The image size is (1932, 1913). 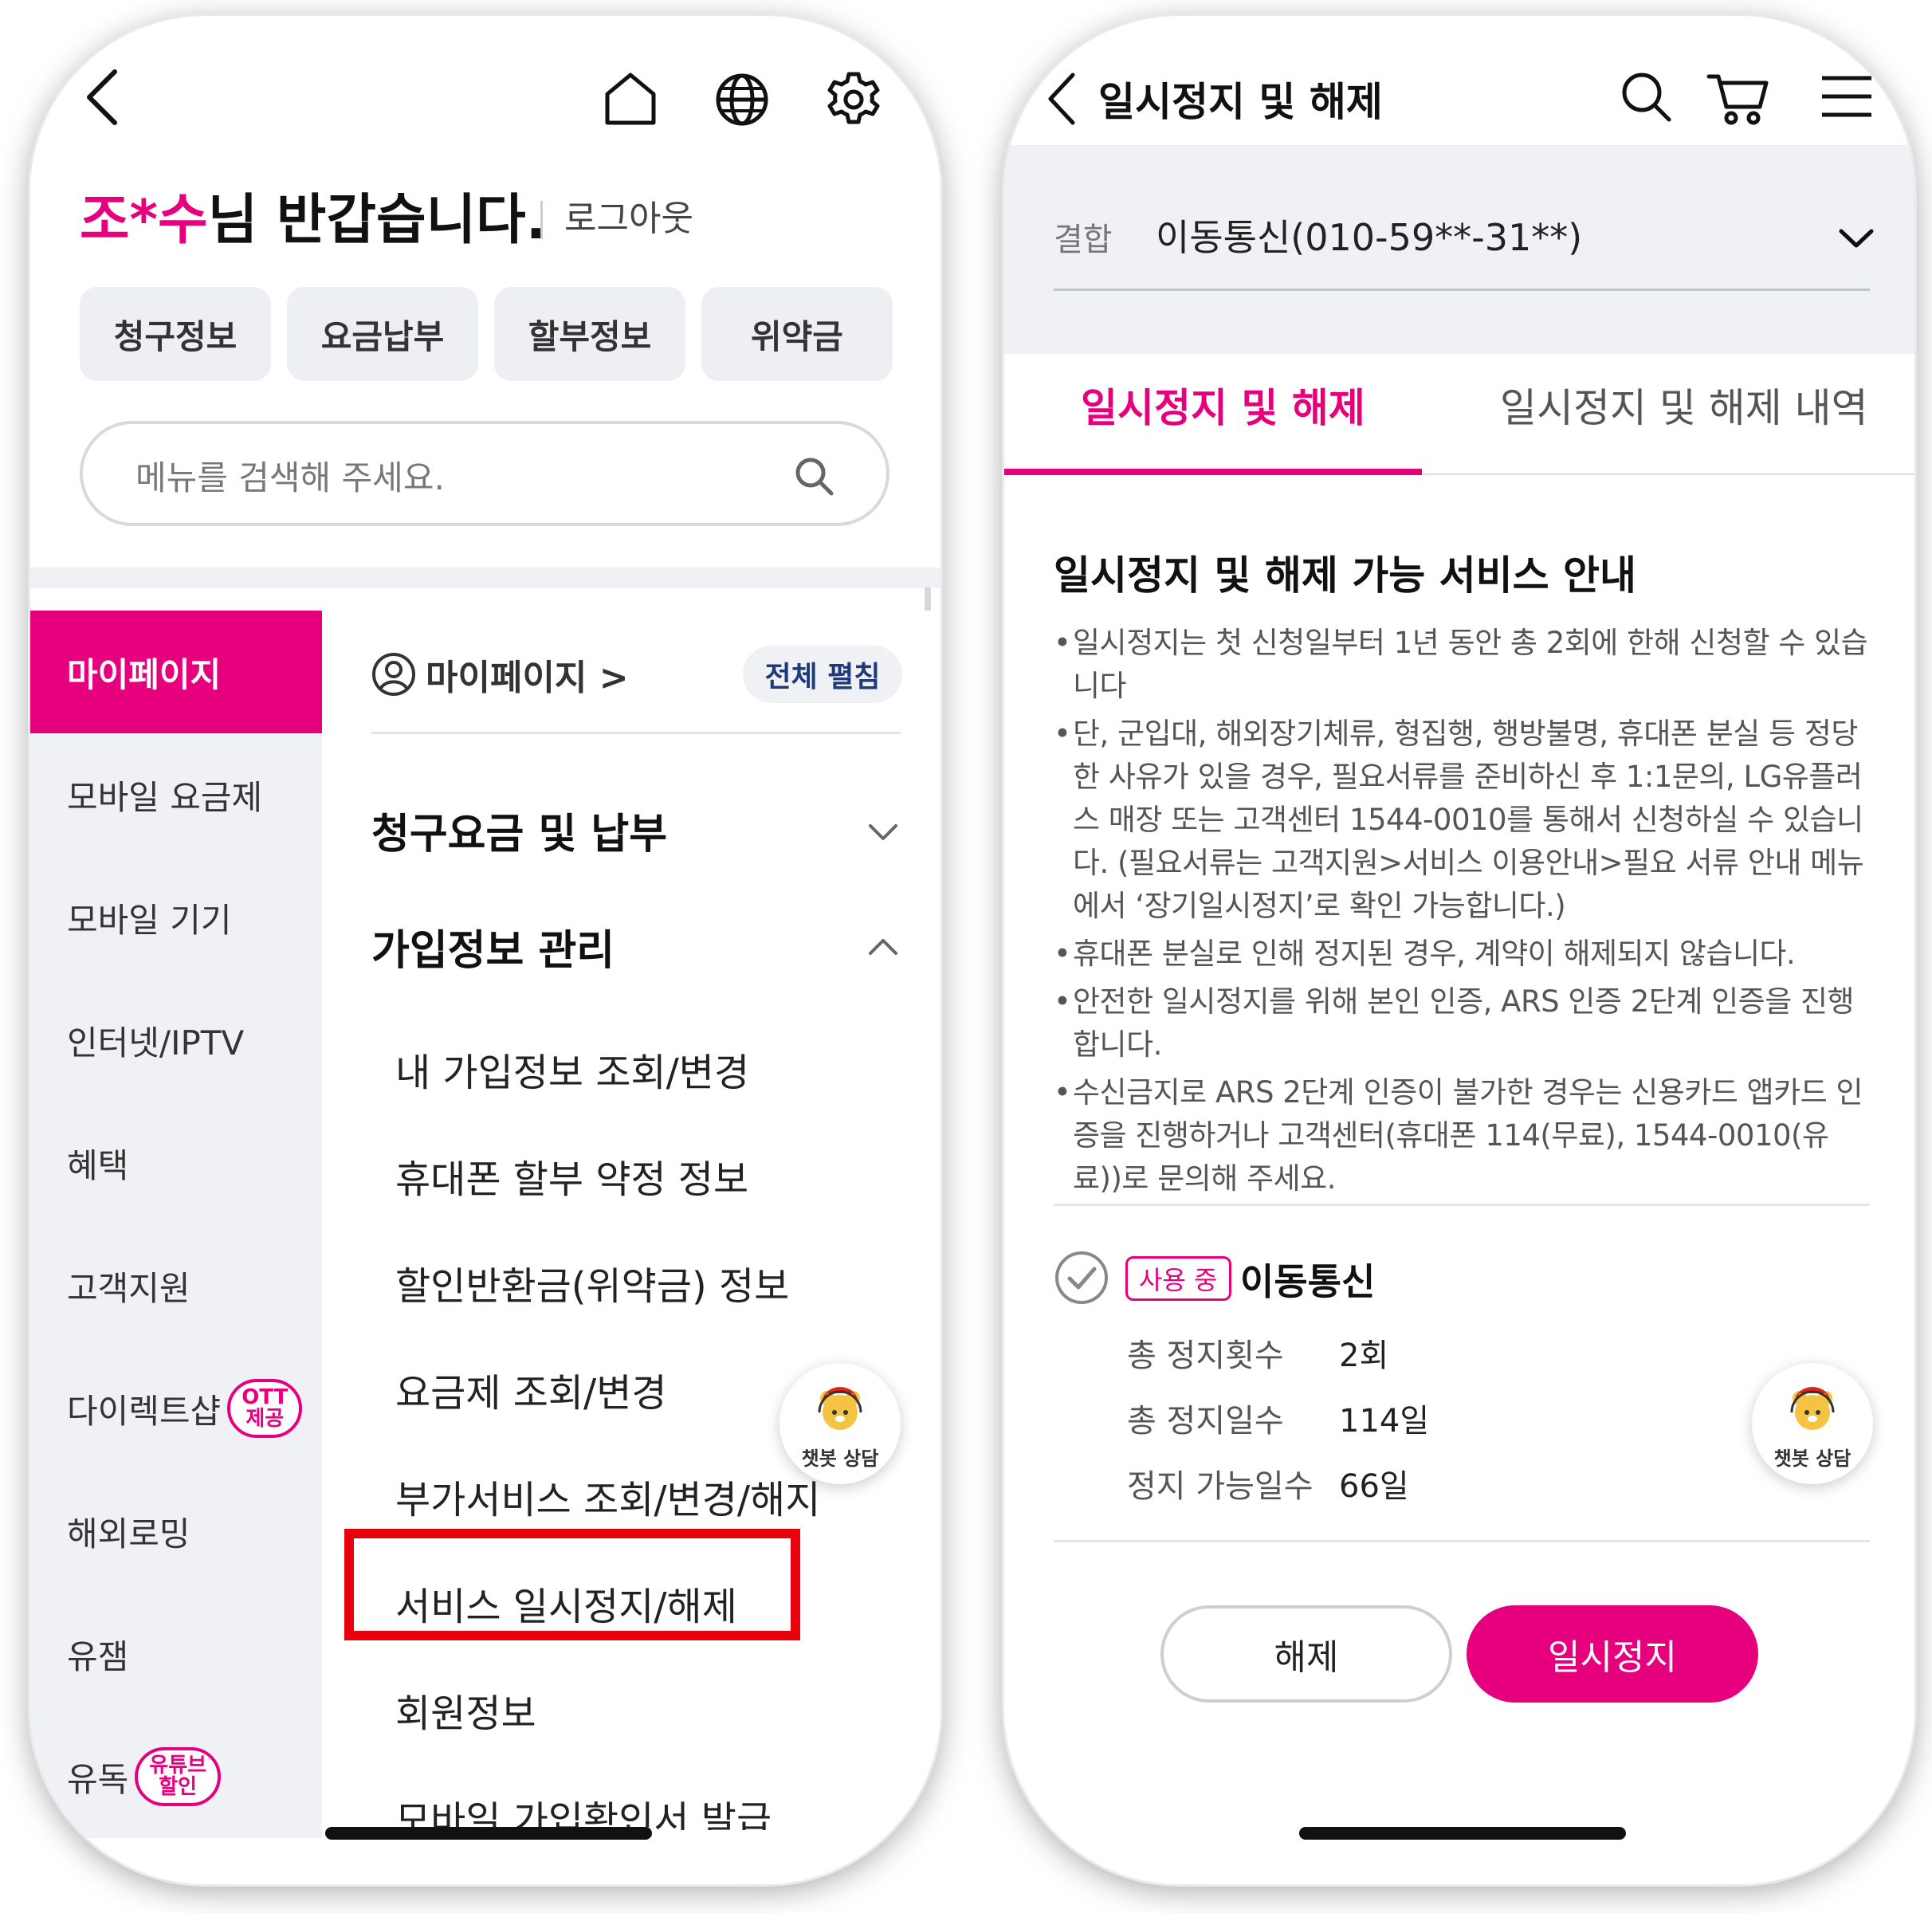 I want to click on expand-all-button: 전체 펼침, so click(x=822, y=675).